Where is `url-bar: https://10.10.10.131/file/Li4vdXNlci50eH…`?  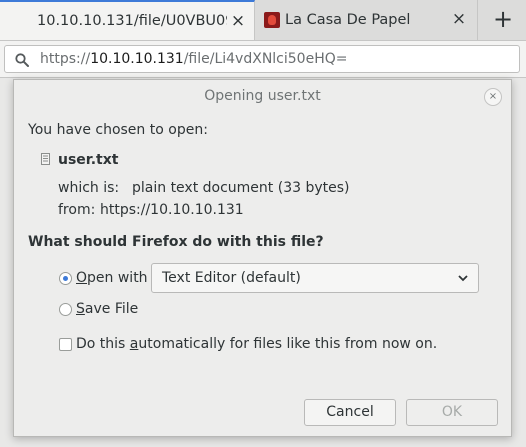 url-bar: https://10.10.10.131/file/Li4vdXNlci50eH… is located at coordinates (262, 59).